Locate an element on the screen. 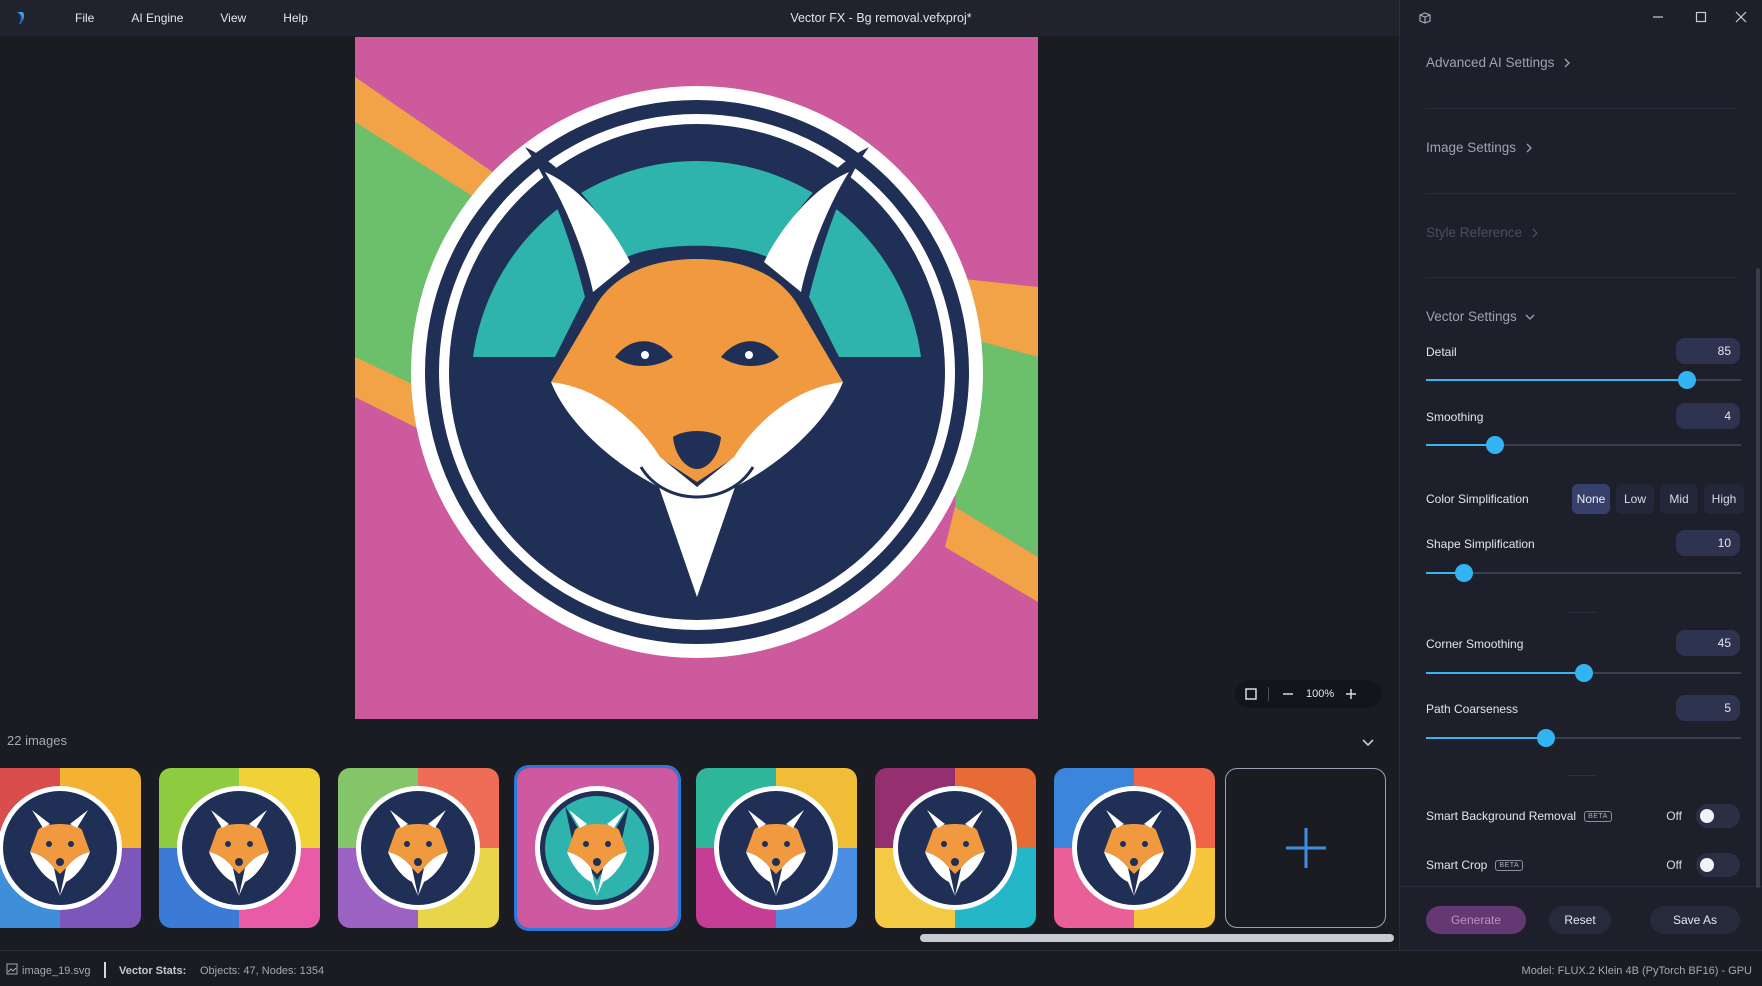  fit-screen-icon is located at coordinates (1251, 694).